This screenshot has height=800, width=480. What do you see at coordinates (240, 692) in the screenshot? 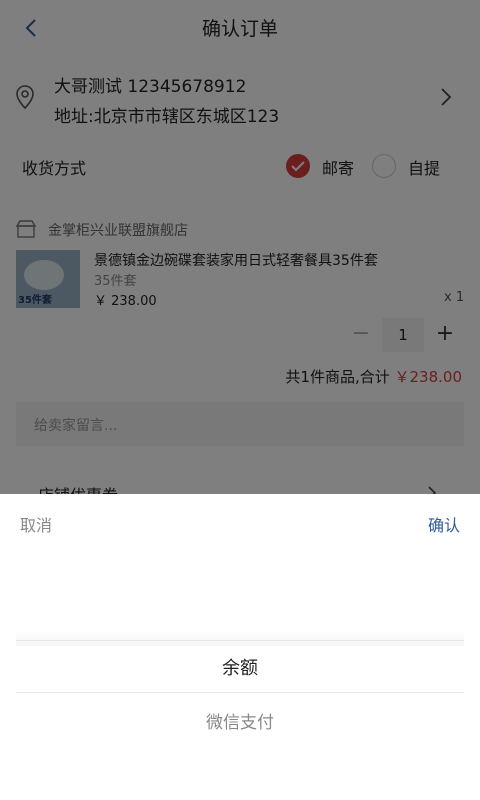
I see `picker-divider-bottom` at bounding box center [240, 692].